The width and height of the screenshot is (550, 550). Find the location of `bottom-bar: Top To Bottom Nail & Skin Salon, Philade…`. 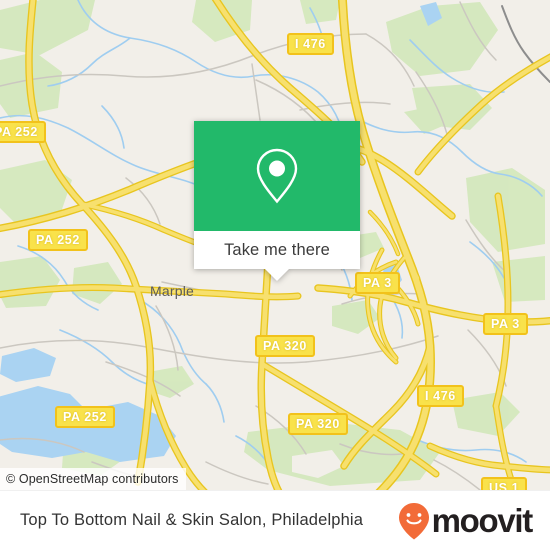

bottom-bar: Top To Bottom Nail & Skin Salon, Philade… is located at coordinates (275, 520).